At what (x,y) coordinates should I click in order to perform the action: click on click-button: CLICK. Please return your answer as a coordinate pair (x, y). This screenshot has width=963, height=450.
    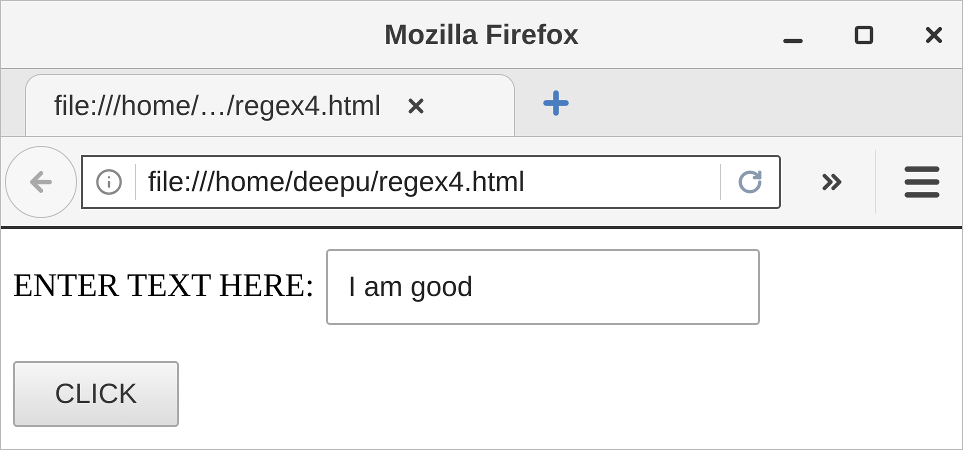
    Looking at the image, I should click on (96, 394).